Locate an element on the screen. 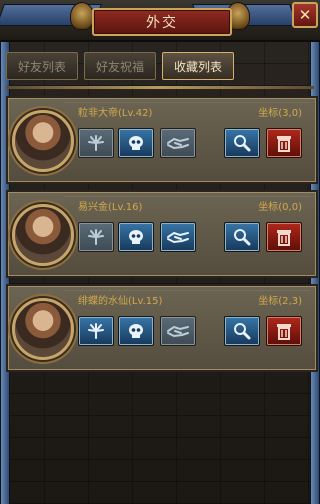 The width and height of the screenshot is (320, 504). tab-favorites: 收藏列表 is located at coordinates (198, 66).